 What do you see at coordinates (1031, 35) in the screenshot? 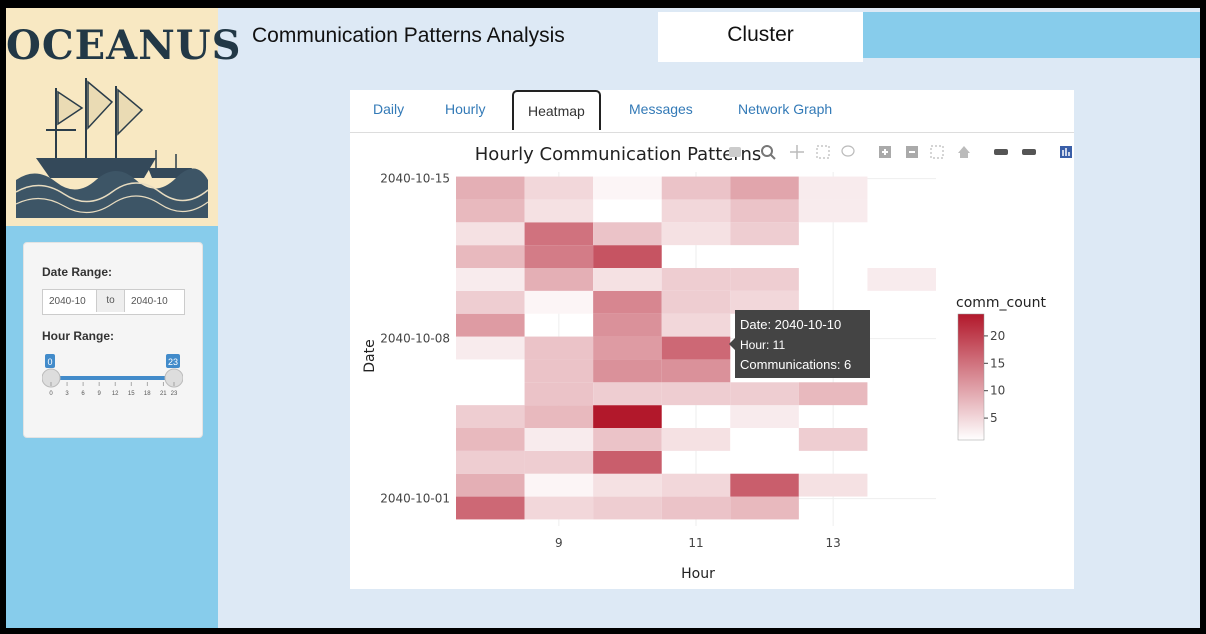
I see `header-bar` at bounding box center [1031, 35].